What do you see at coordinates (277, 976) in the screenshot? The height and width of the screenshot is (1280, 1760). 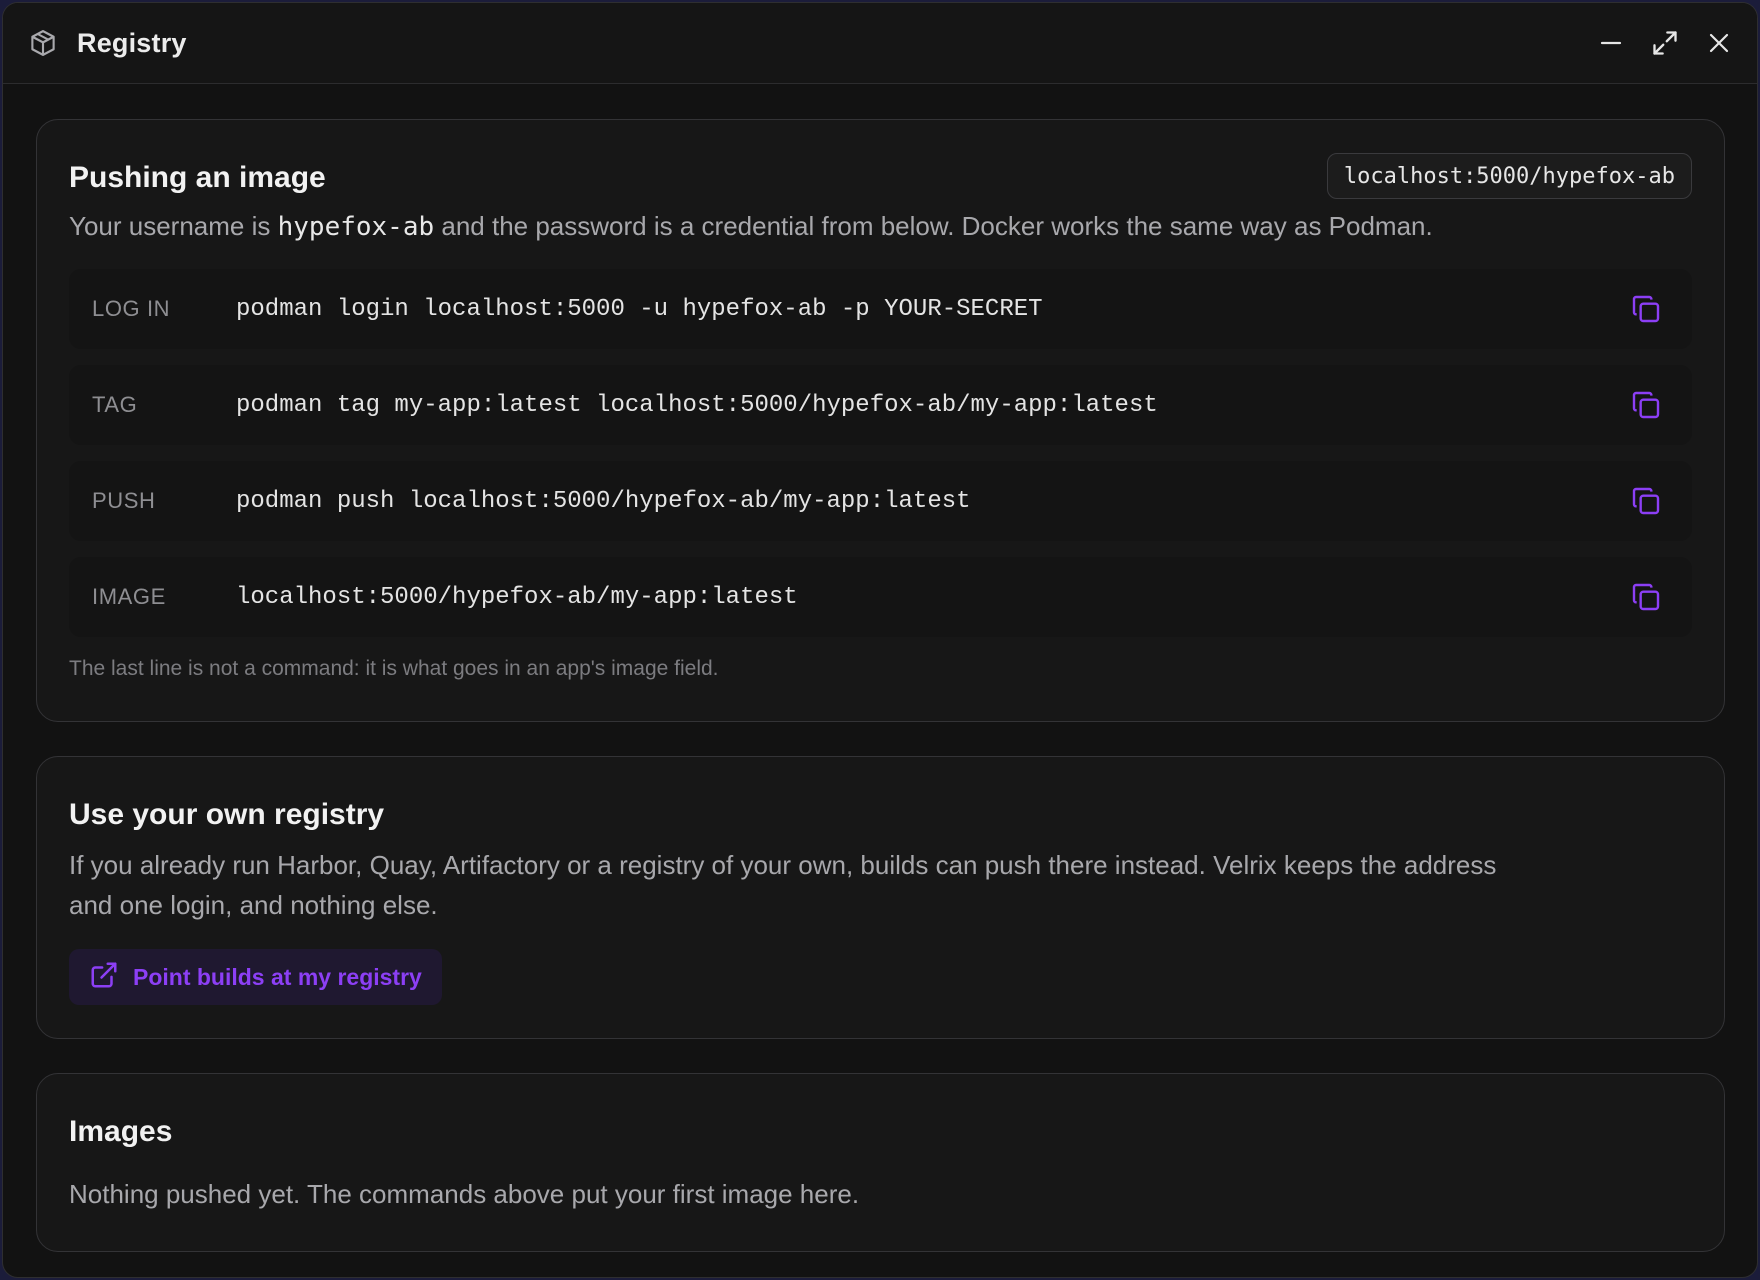 I see `point-builds-label: Point builds at my registry` at bounding box center [277, 976].